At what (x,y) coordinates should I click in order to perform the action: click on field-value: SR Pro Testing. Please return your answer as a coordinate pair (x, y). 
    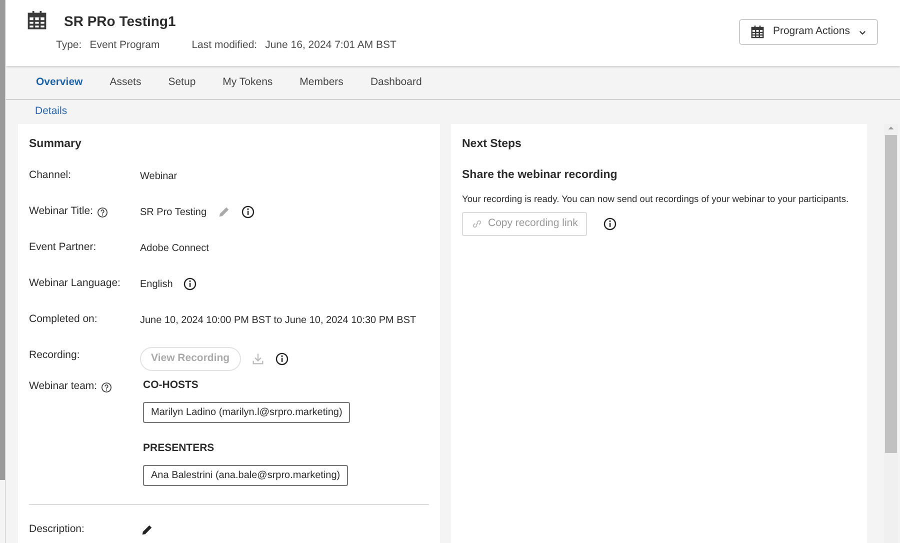
    Looking at the image, I should click on (173, 213).